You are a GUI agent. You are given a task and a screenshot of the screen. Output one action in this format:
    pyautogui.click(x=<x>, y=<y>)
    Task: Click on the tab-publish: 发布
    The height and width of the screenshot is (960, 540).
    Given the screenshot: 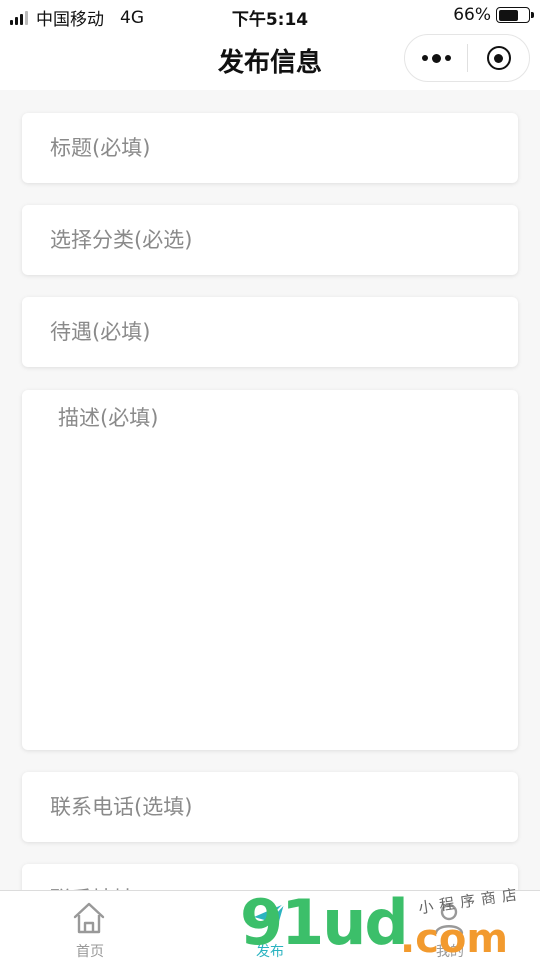 What is the action you would take?
    pyautogui.click(x=270, y=925)
    